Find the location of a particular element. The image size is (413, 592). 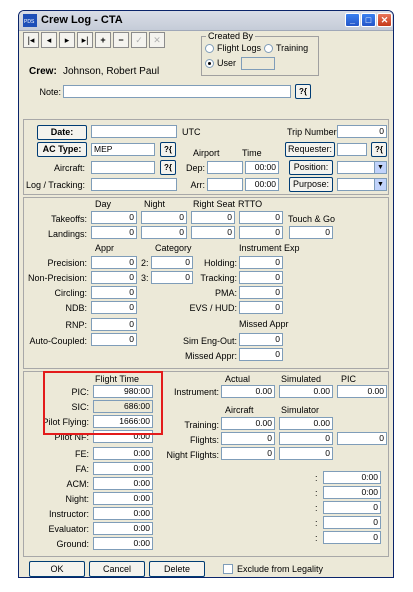

add-record-button: + is located at coordinates (103, 40).